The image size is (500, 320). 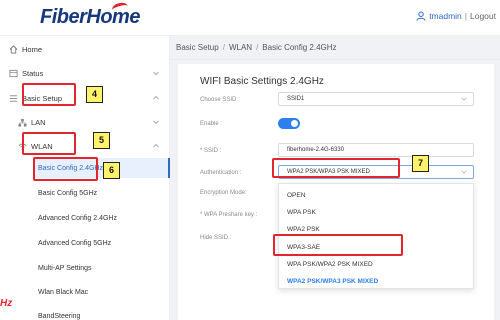 I want to click on enable-label: Enable :, so click(x=211, y=124).